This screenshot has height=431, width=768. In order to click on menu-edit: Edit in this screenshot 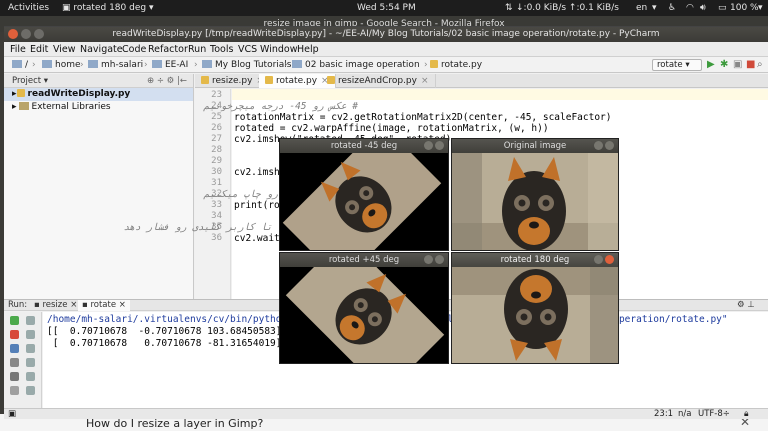, I will do `click(39, 49)`.